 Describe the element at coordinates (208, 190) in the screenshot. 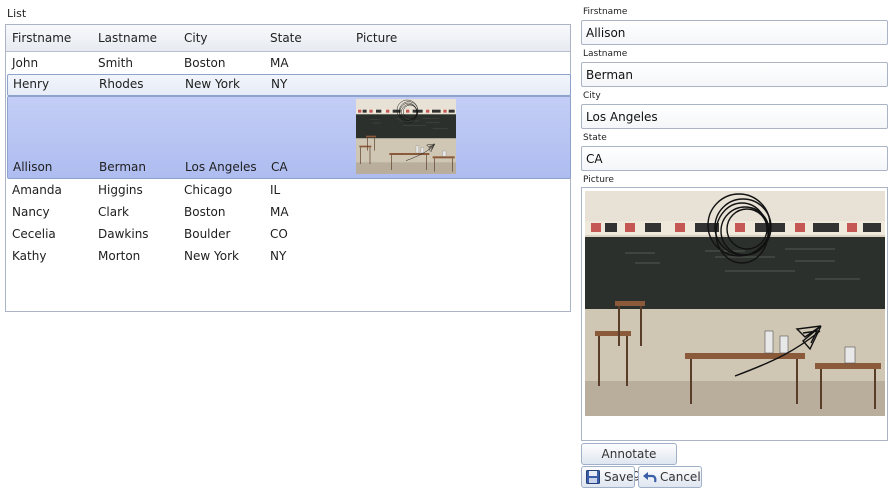

I see `cell-city: Chicago` at that location.